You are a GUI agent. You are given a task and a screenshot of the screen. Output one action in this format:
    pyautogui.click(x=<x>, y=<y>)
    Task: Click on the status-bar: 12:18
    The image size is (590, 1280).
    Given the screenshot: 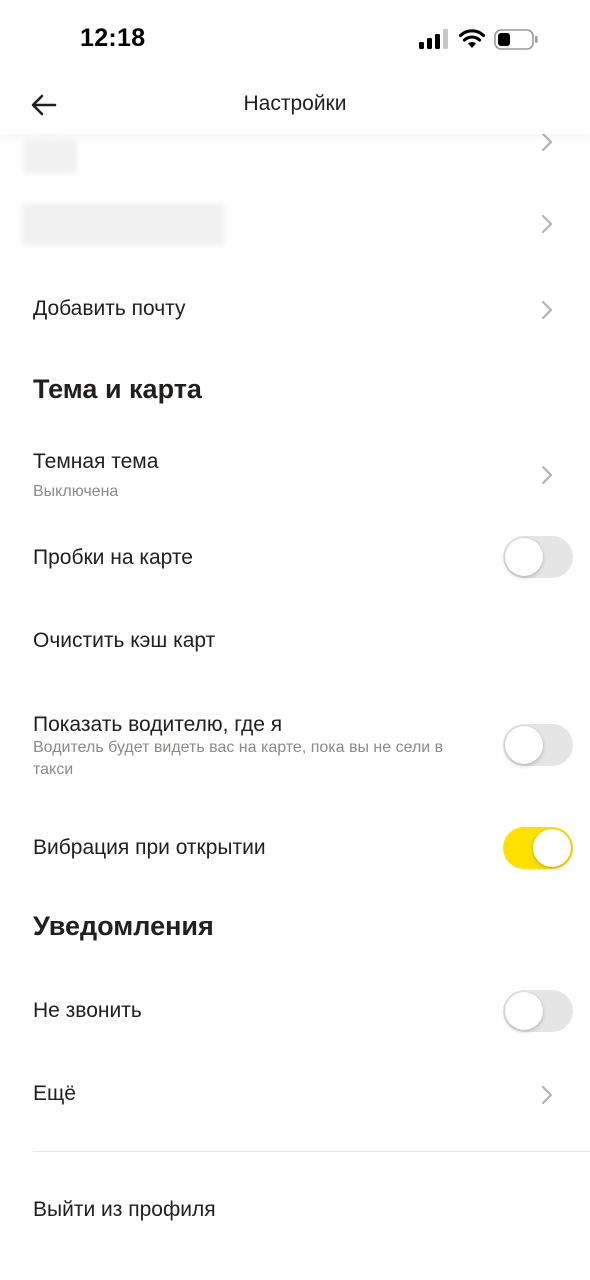 What is the action you would take?
    pyautogui.click(x=295, y=40)
    